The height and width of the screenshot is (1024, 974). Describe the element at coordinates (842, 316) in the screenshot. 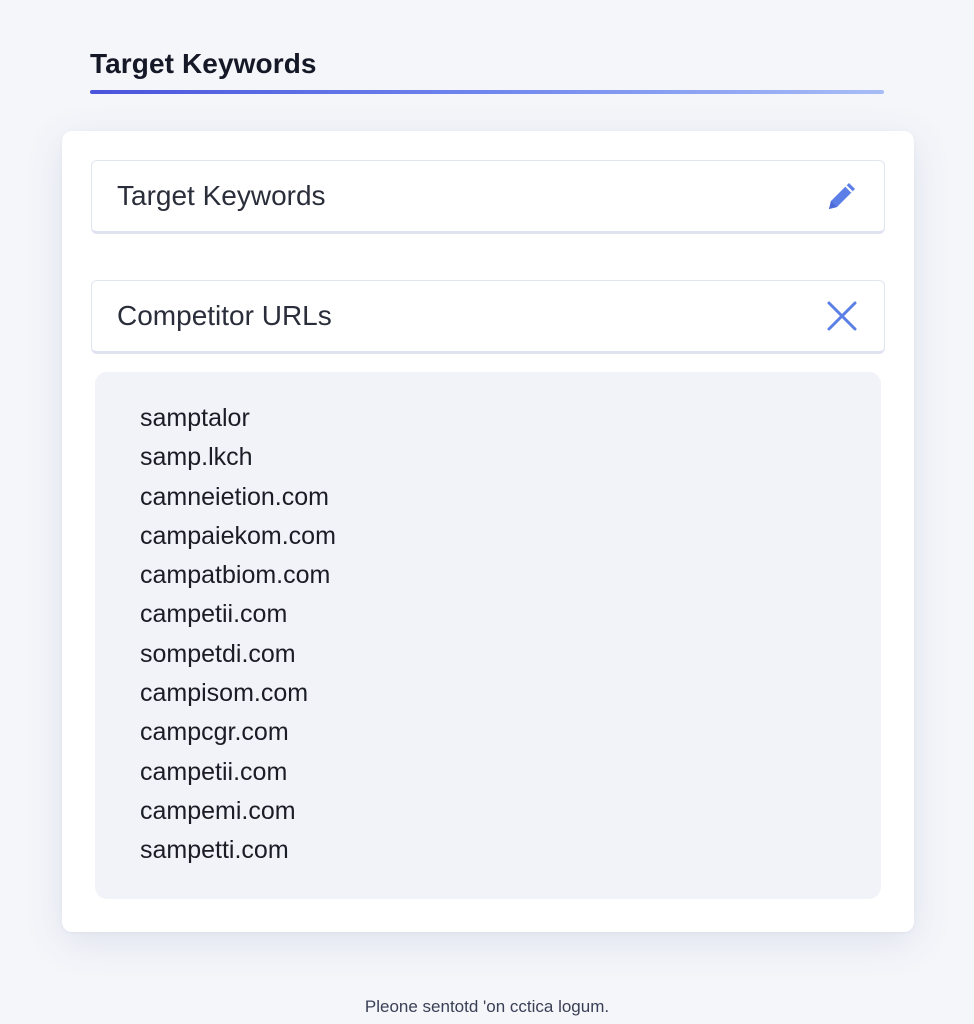

I see `close-icon` at that location.